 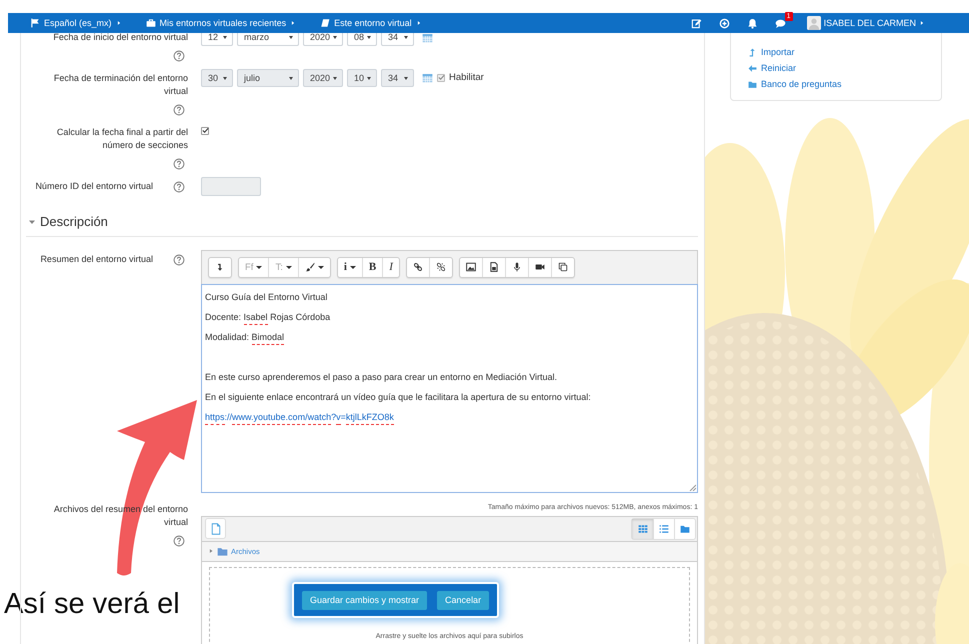 What do you see at coordinates (371, 23) in the screenshot?
I see `nav-menu-link: Este entorno virtual` at bounding box center [371, 23].